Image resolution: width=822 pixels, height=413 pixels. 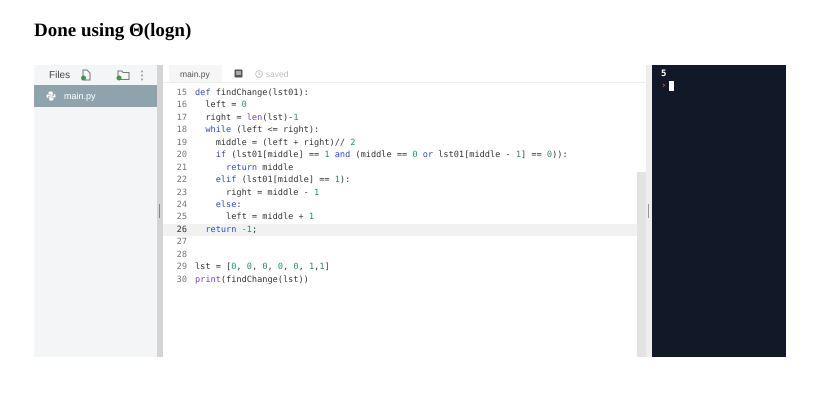 I want to click on line-number: 22, so click(x=182, y=180).